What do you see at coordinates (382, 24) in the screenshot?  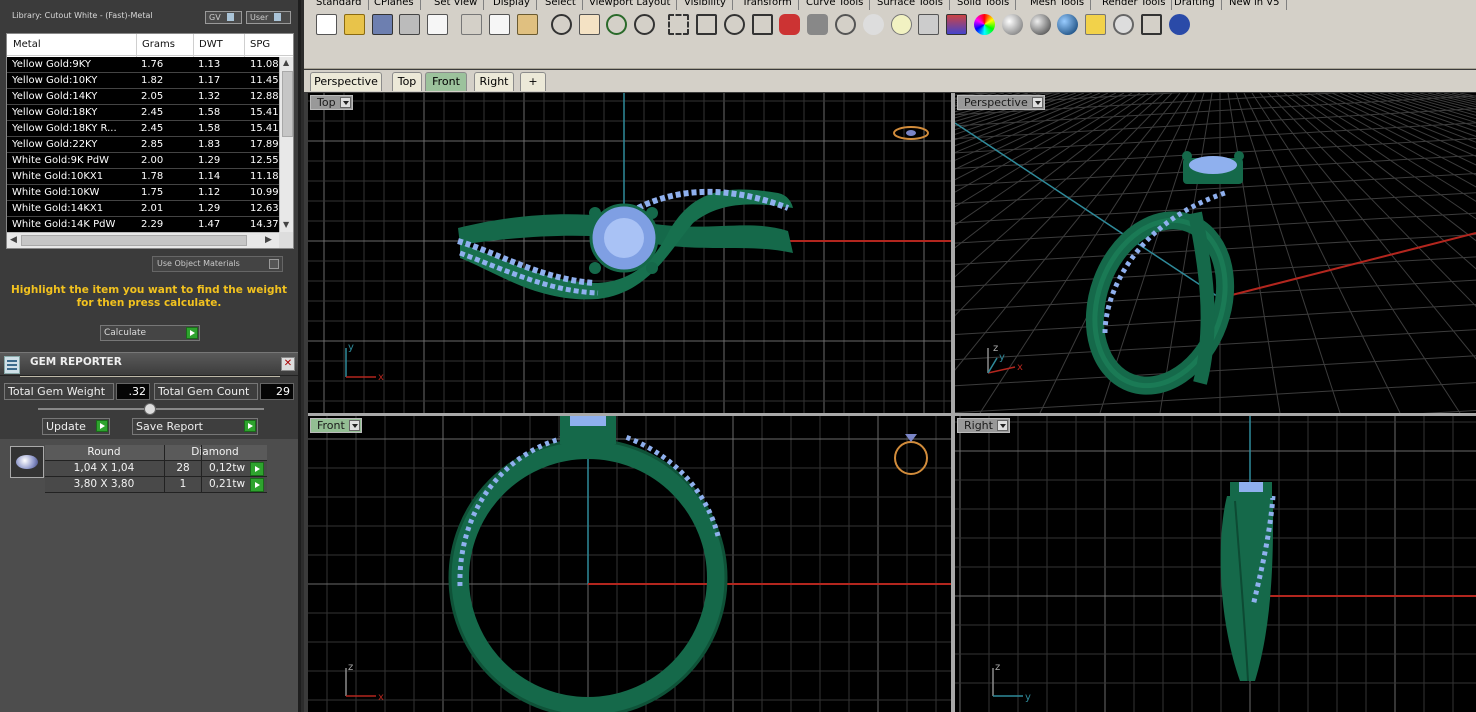 I see `save-icon` at bounding box center [382, 24].